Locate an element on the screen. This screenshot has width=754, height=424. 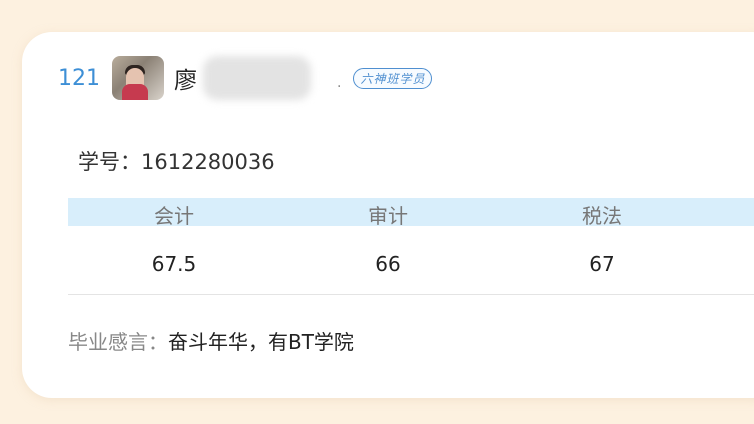
student-id: 学号：1612280036 is located at coordinates (176, 161).